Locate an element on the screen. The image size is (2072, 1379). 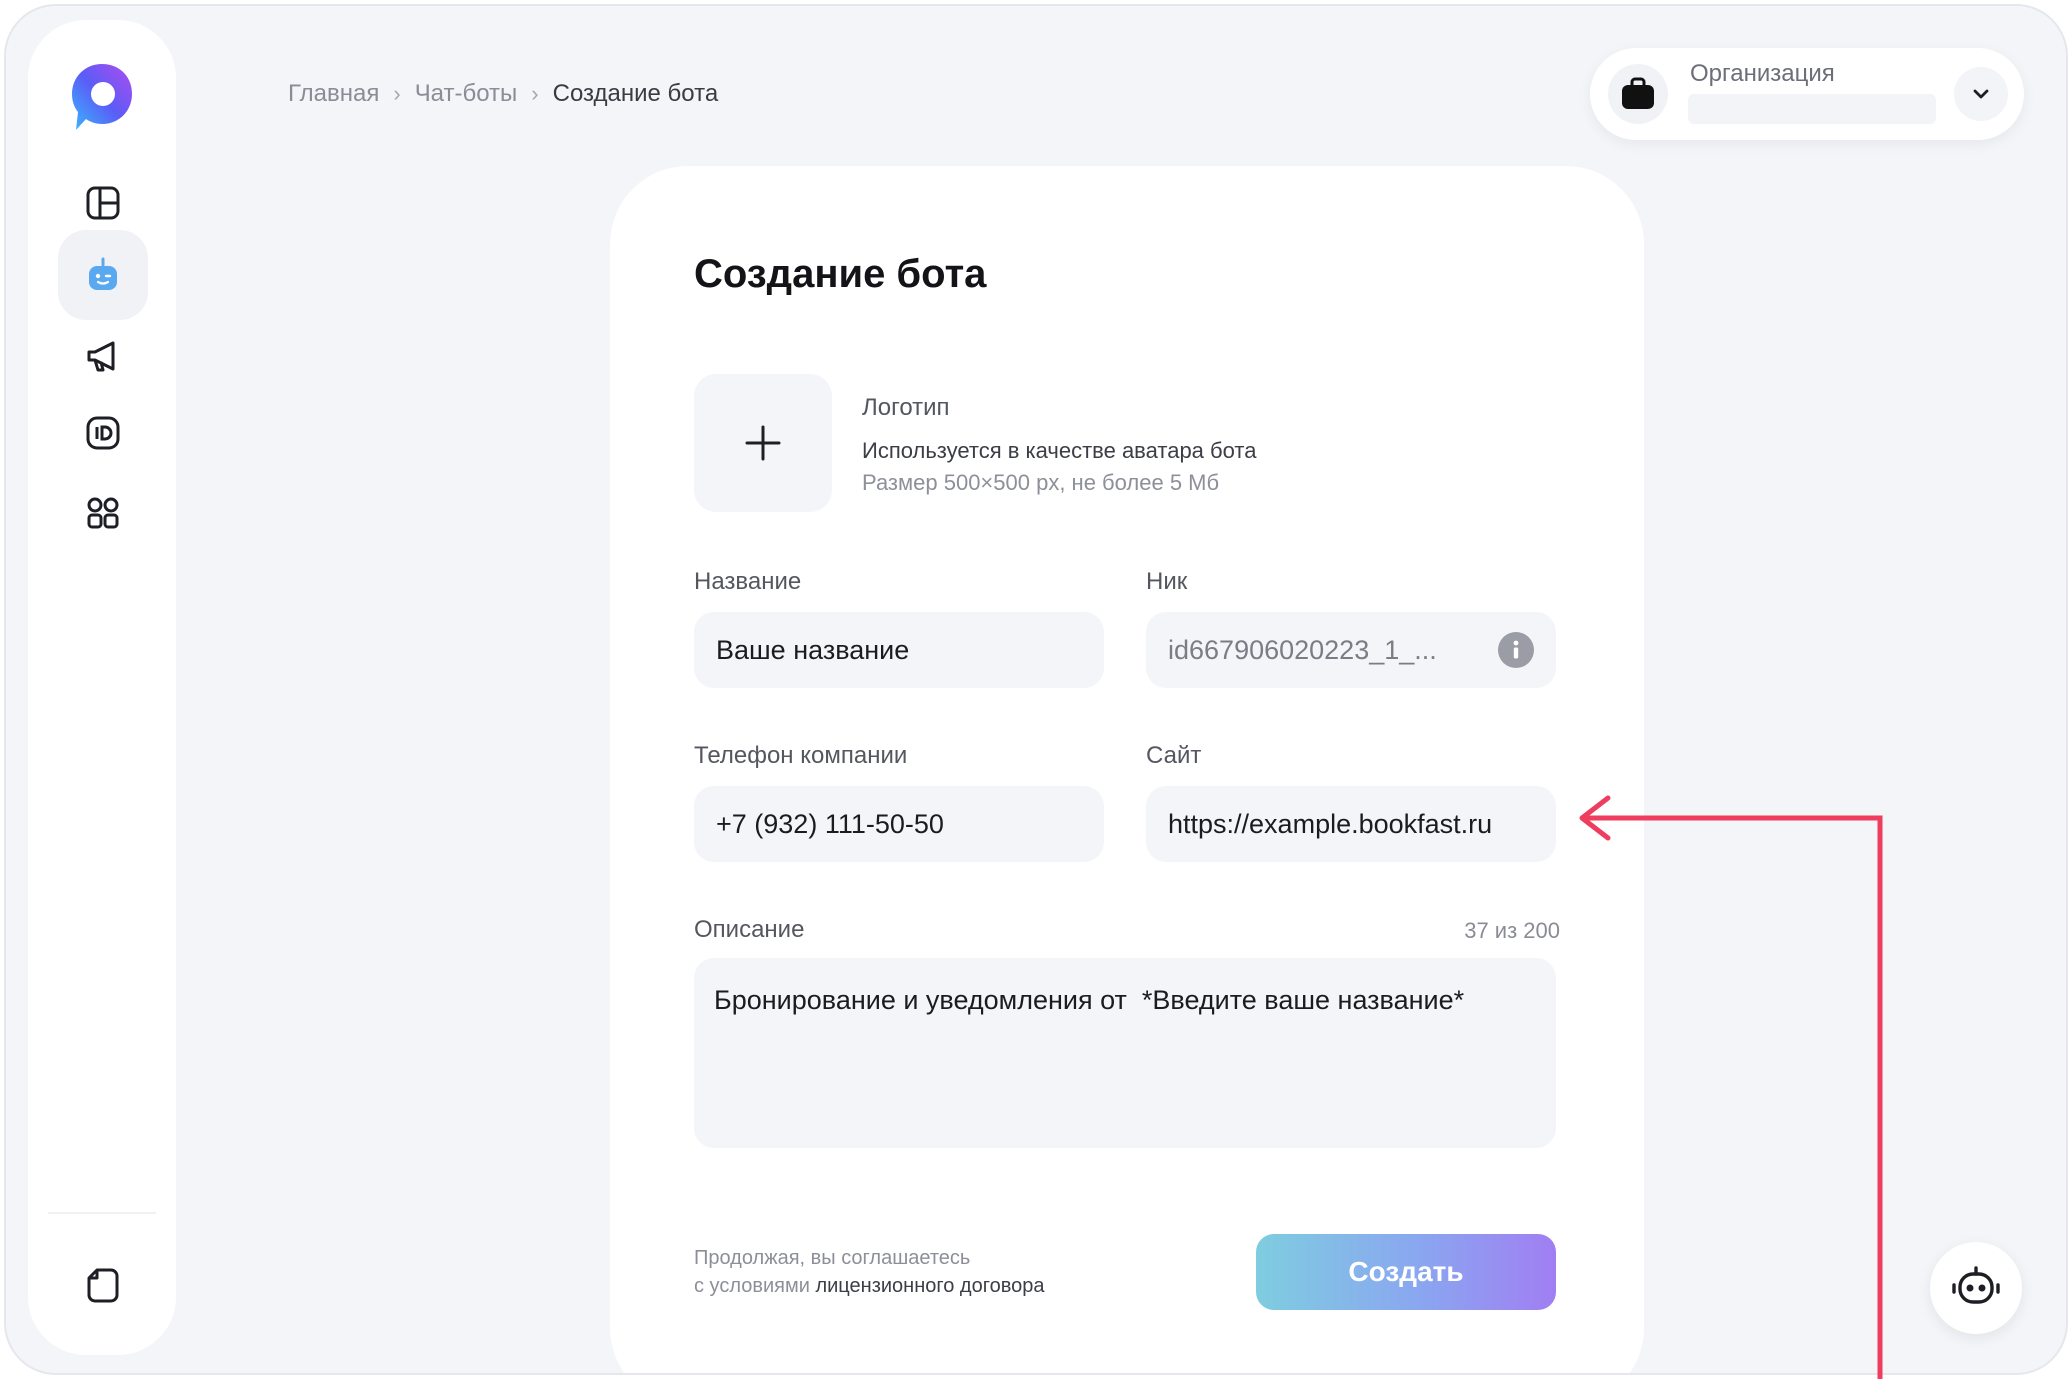
org-dropdown-toggle is located at coordinates (1981, 94).